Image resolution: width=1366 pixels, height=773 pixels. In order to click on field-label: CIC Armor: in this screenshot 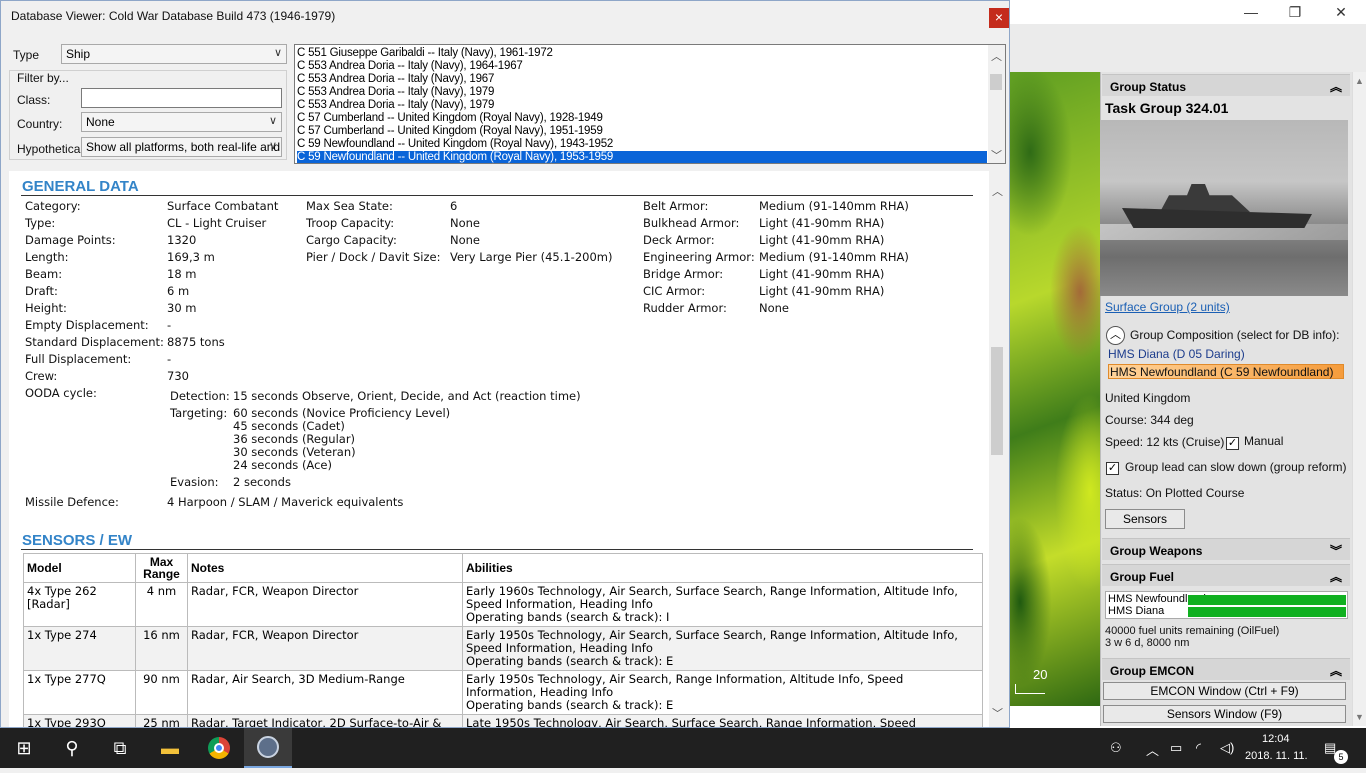, I will do `click(674, 291)`.